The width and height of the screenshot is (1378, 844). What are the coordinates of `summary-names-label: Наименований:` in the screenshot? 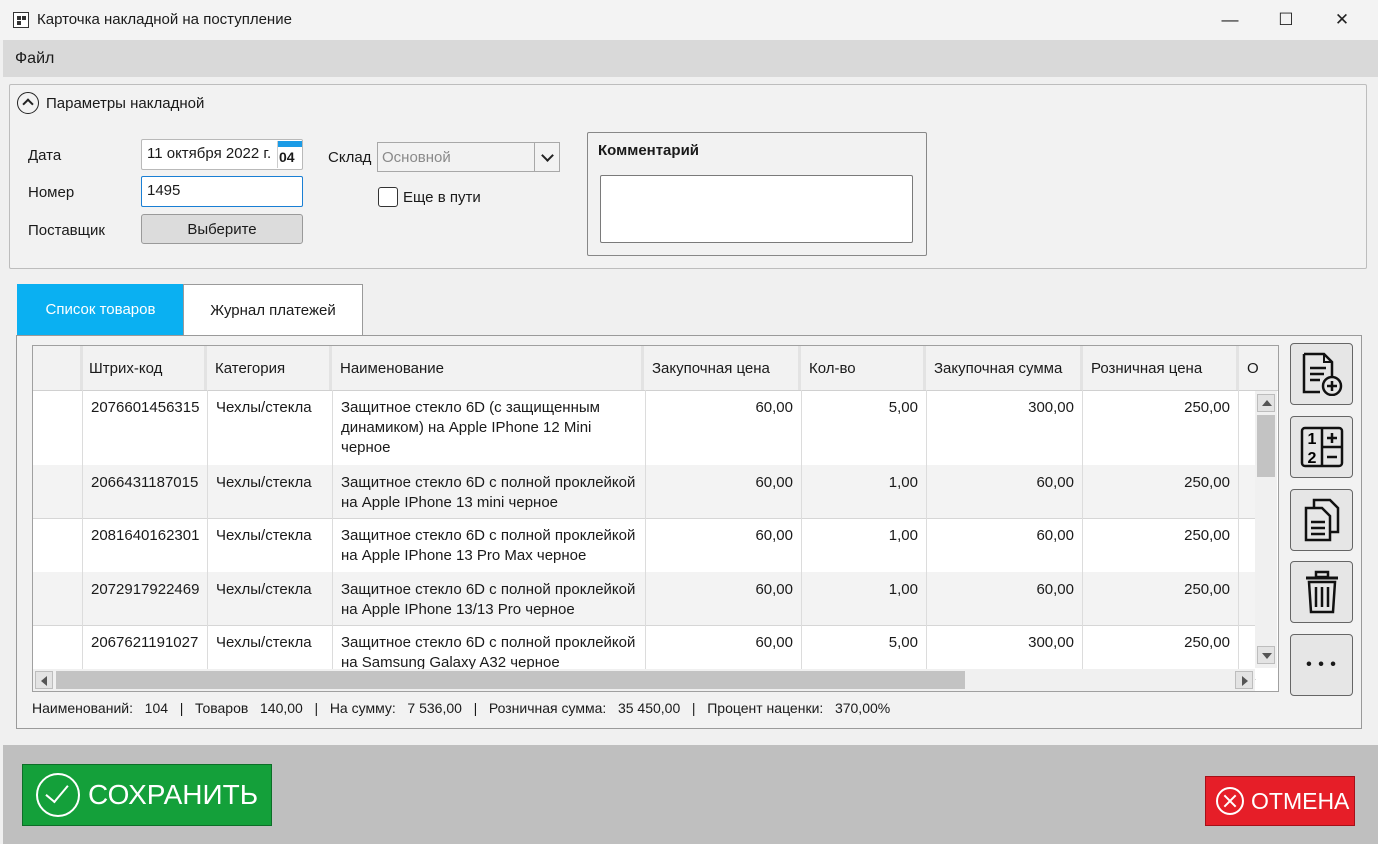 It's located at (82, 708).